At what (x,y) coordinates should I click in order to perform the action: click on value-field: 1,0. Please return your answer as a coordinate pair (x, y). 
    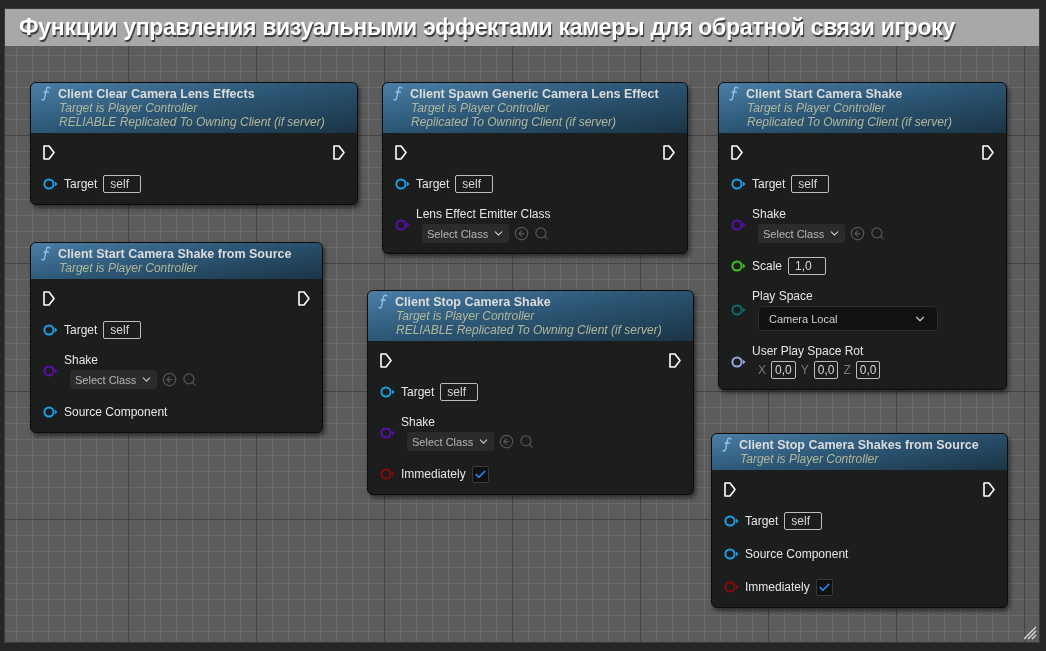
    Looking at the image, I should click on (807, 266).